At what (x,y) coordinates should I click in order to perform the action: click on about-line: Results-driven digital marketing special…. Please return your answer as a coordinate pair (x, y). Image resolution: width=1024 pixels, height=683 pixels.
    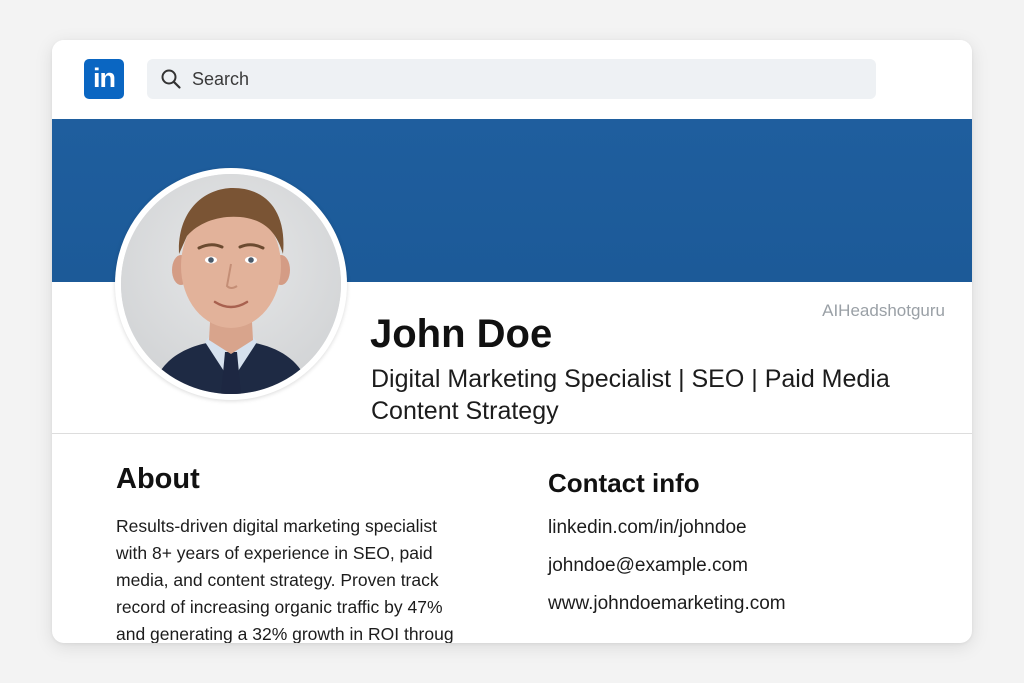
    Looking at the image, I should click on (276, 526).